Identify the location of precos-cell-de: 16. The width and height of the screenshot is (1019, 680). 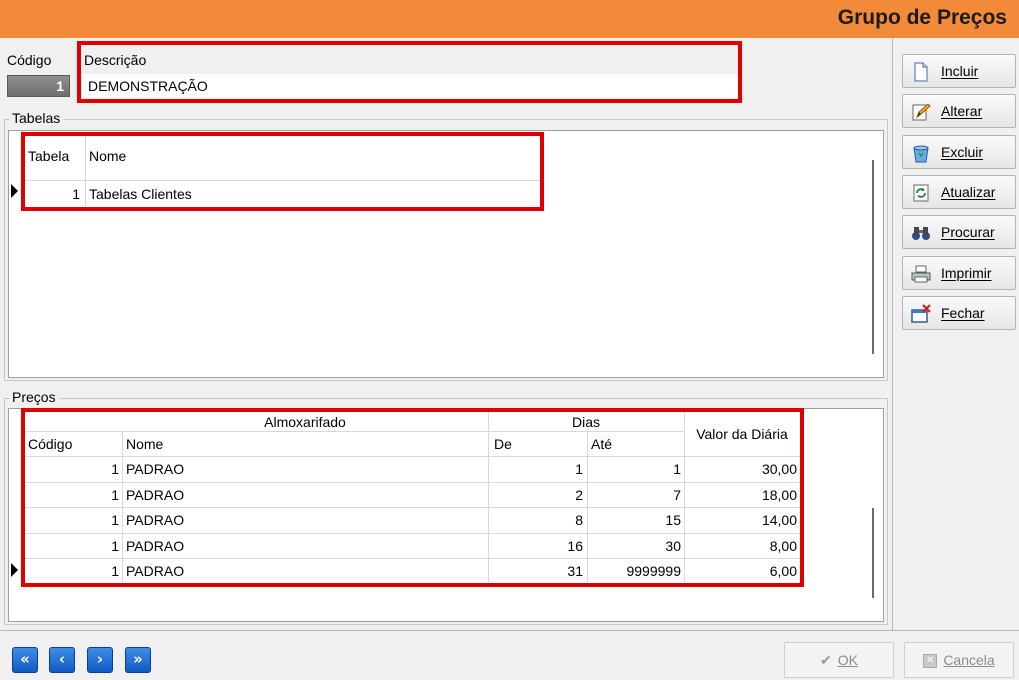
(536, 546).